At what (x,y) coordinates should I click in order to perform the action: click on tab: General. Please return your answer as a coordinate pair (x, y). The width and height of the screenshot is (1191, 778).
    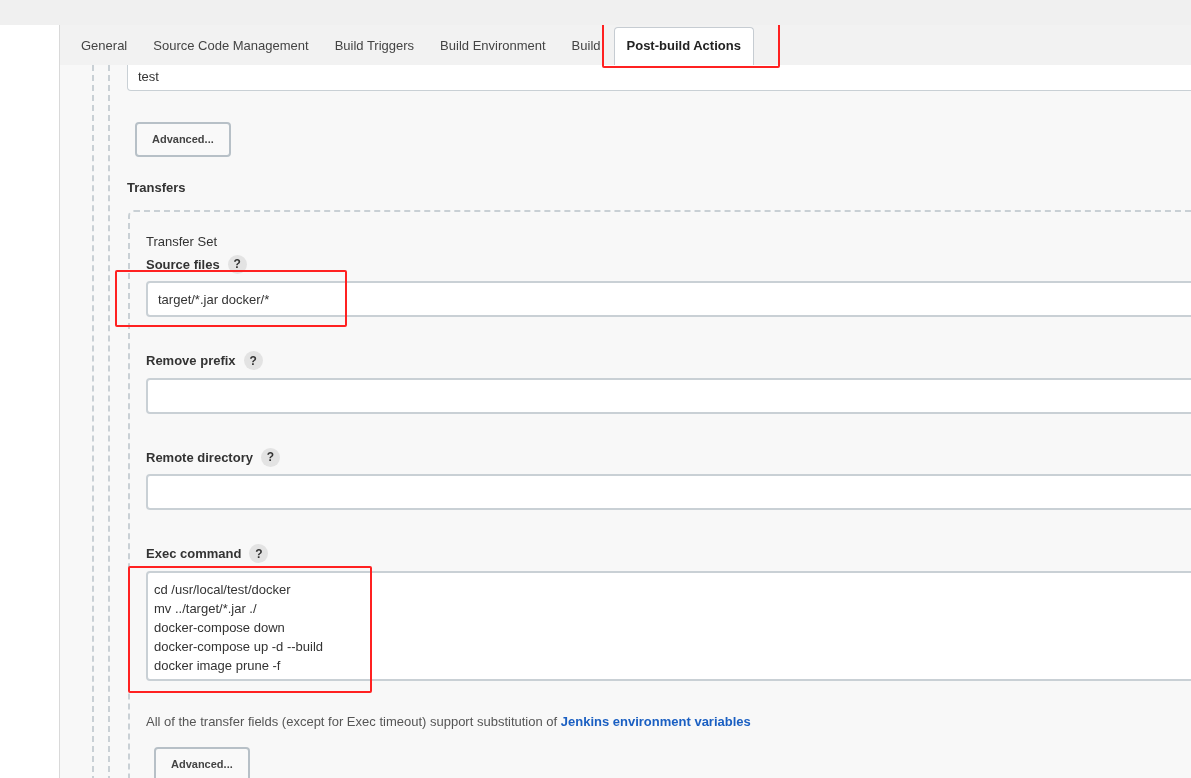
    Looking at the image, I should click on (104, 46).